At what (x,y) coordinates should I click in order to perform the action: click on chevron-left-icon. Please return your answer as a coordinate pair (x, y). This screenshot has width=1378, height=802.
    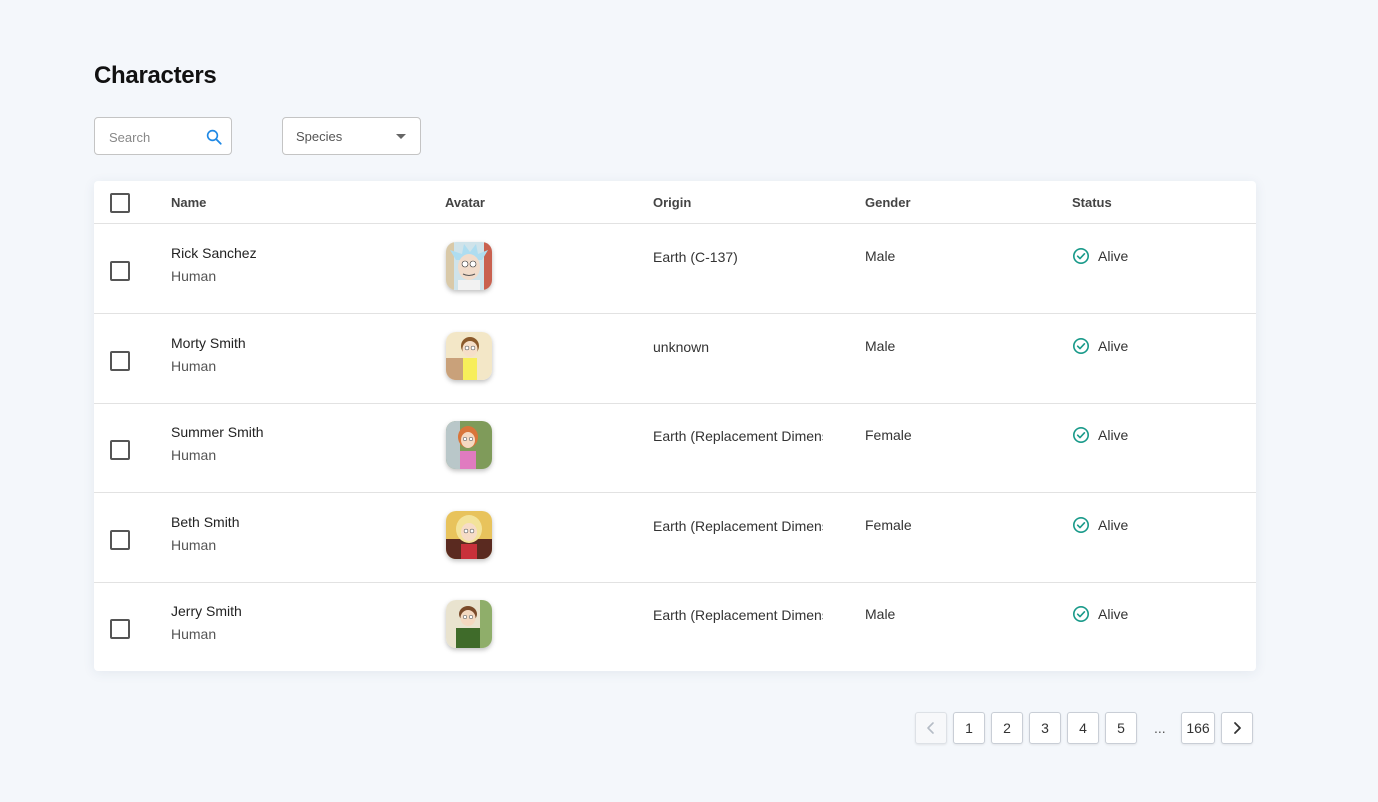
    Looking at the image, I should click on (930, 728).